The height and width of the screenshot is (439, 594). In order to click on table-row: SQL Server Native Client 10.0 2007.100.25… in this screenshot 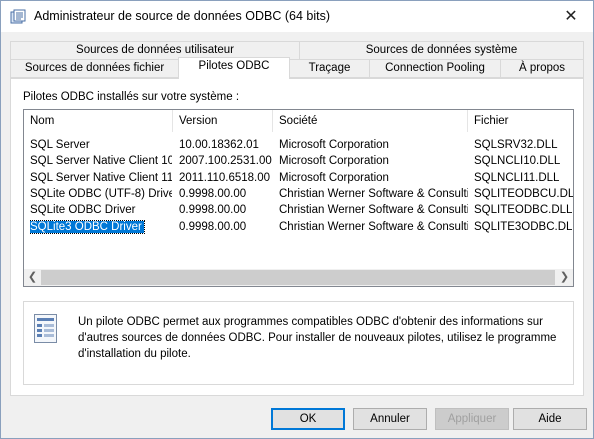, I will do `click(298, 161)`.